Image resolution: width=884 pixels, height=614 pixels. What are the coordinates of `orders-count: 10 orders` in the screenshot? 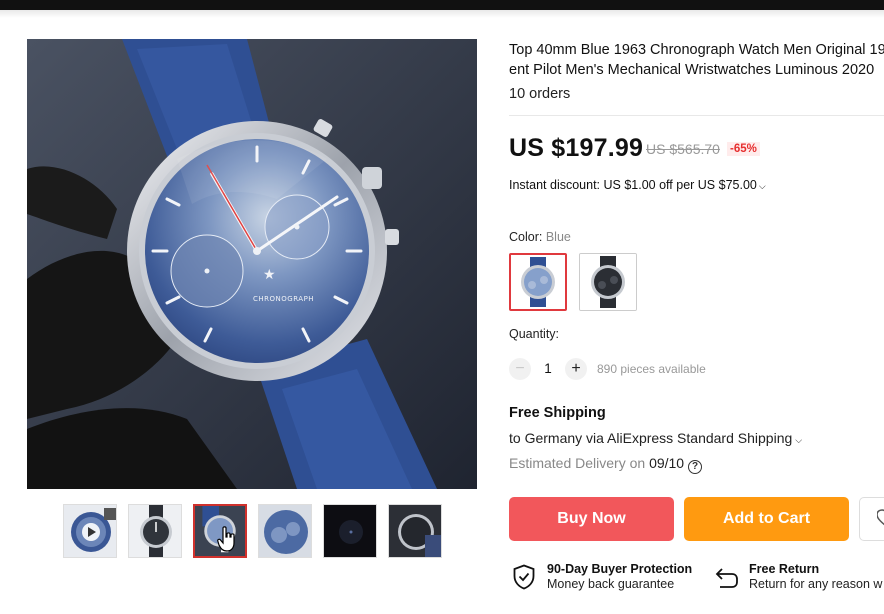 It's located at (540, 94).